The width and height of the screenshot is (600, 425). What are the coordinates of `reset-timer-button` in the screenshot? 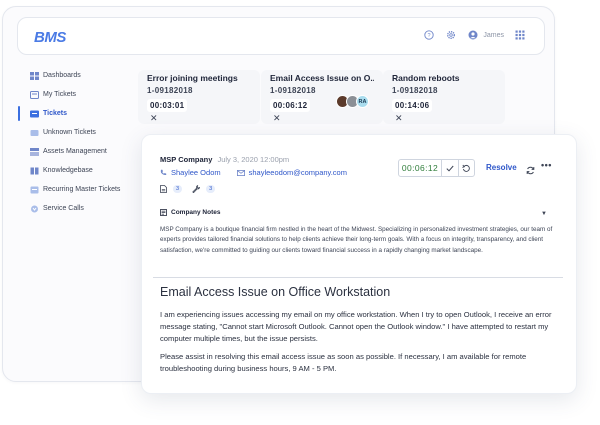 It's located at (467, 168).